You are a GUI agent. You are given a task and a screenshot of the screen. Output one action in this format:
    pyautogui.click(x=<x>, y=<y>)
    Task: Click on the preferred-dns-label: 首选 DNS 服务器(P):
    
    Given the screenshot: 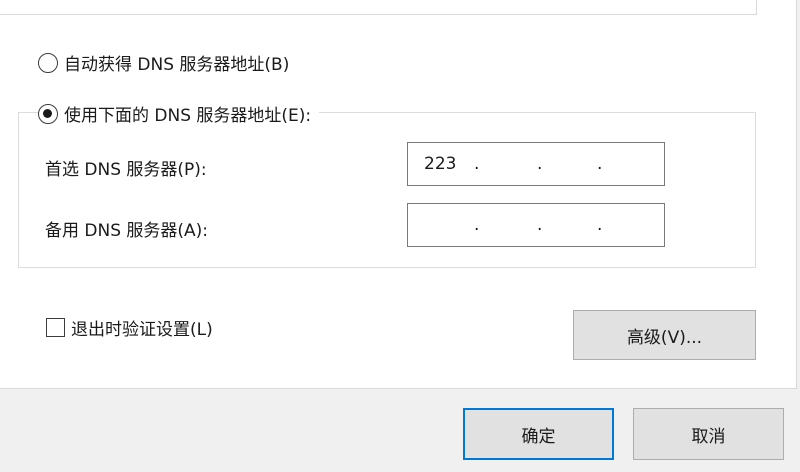 What is the action you would take?
    pyautogui.click(x=126, y=170)
    